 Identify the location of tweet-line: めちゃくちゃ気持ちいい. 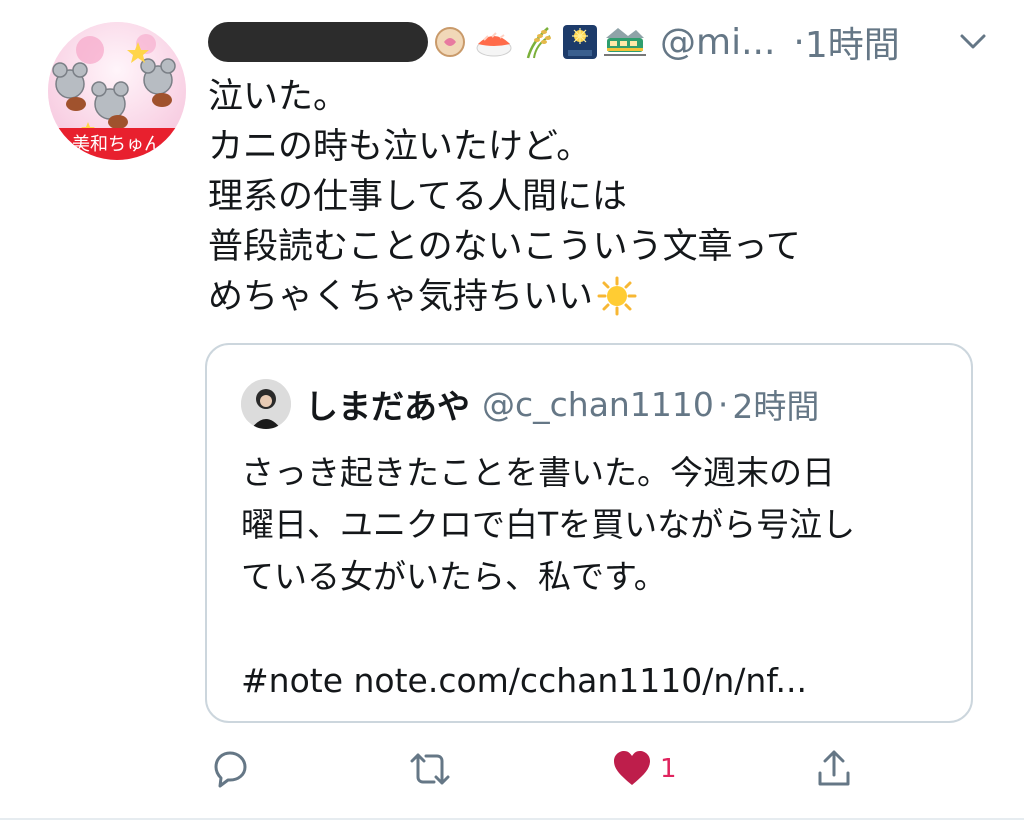
(401, 297).